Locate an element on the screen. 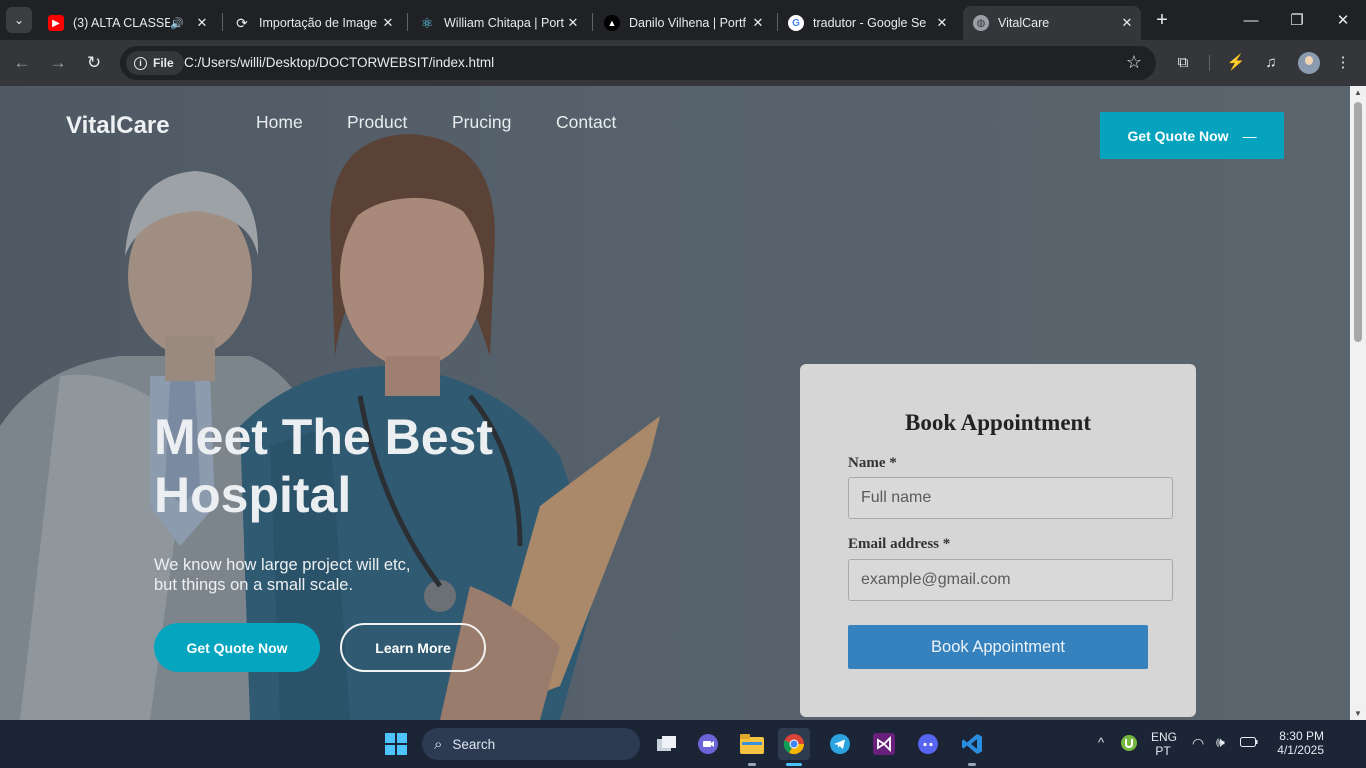 Image resolution: width=1366 pixels, height=768 pixels. scroll-down-arrow-icon: ▼ is located at coordinates (1358, 713).